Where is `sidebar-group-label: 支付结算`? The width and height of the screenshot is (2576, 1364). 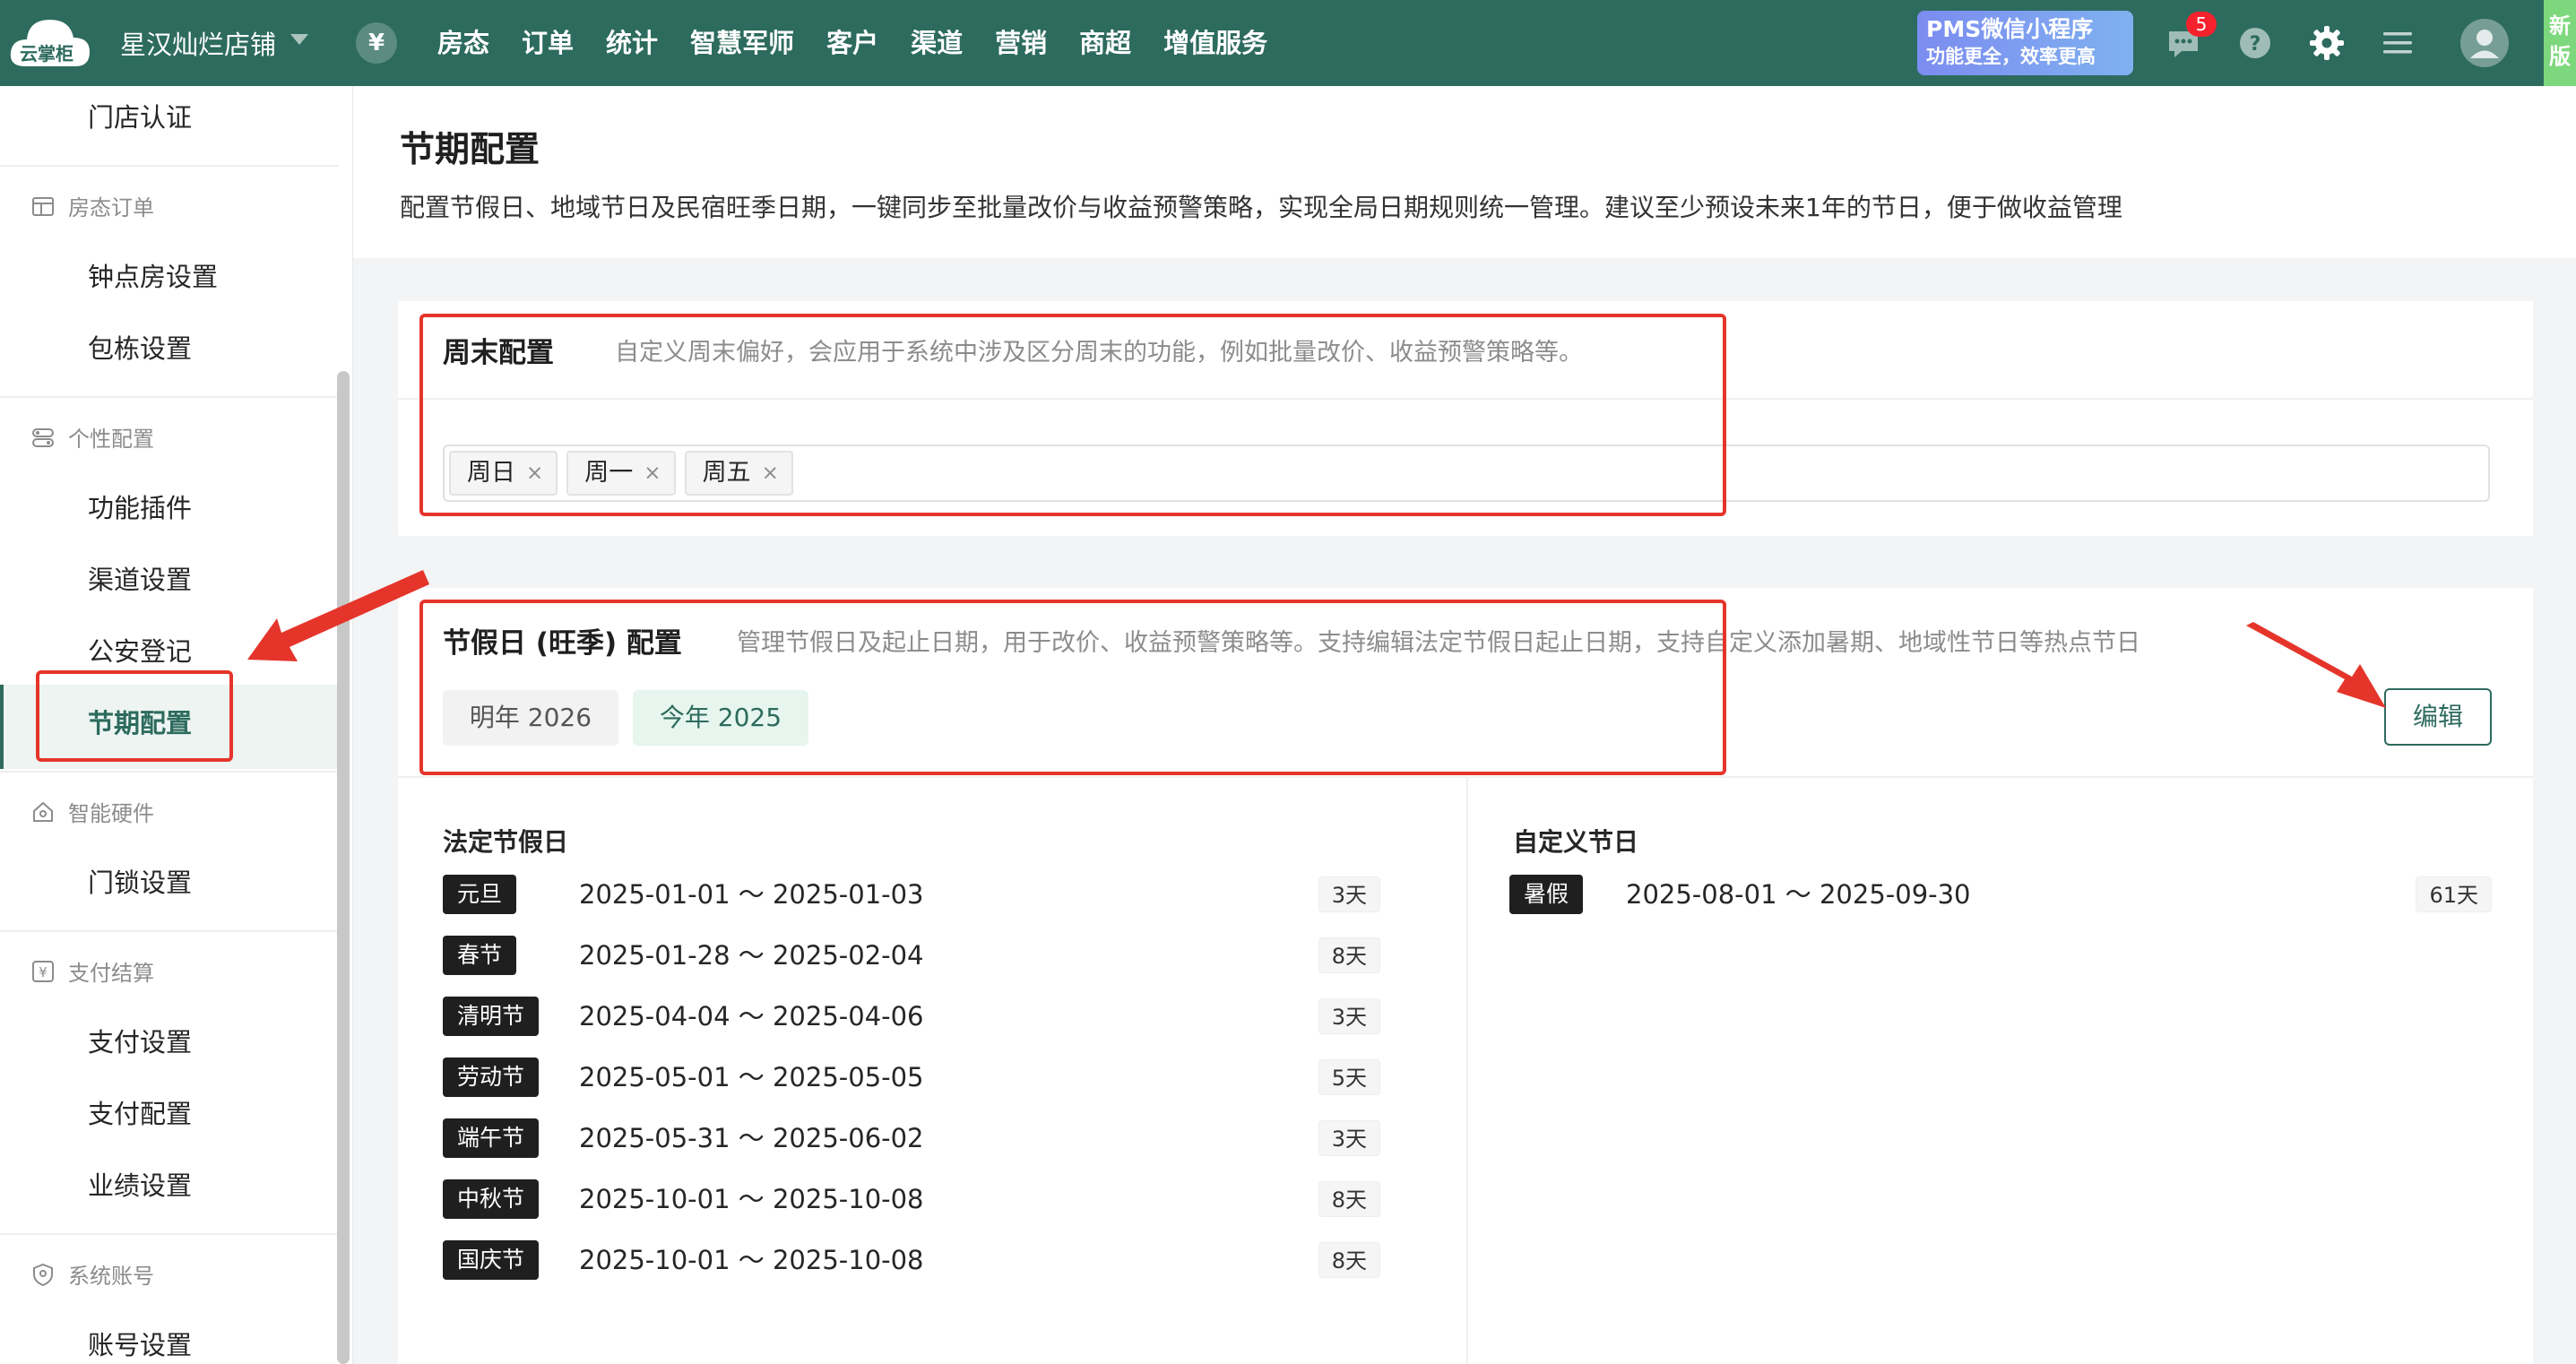
sidebar-group-label: 支付结算 is located at coordinates (111, 973).